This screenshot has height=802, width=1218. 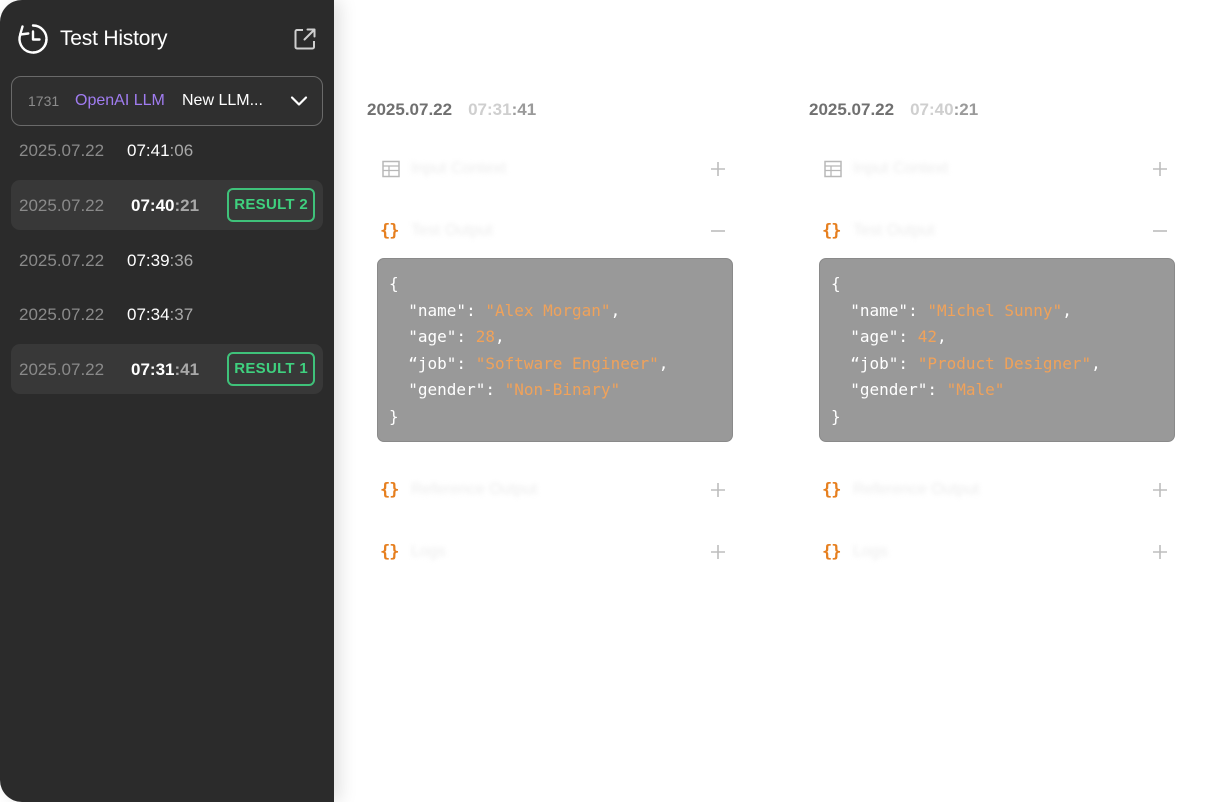 I want to click on history-item: 2025.07.22 07:34:37, so click(x=167, y=314).